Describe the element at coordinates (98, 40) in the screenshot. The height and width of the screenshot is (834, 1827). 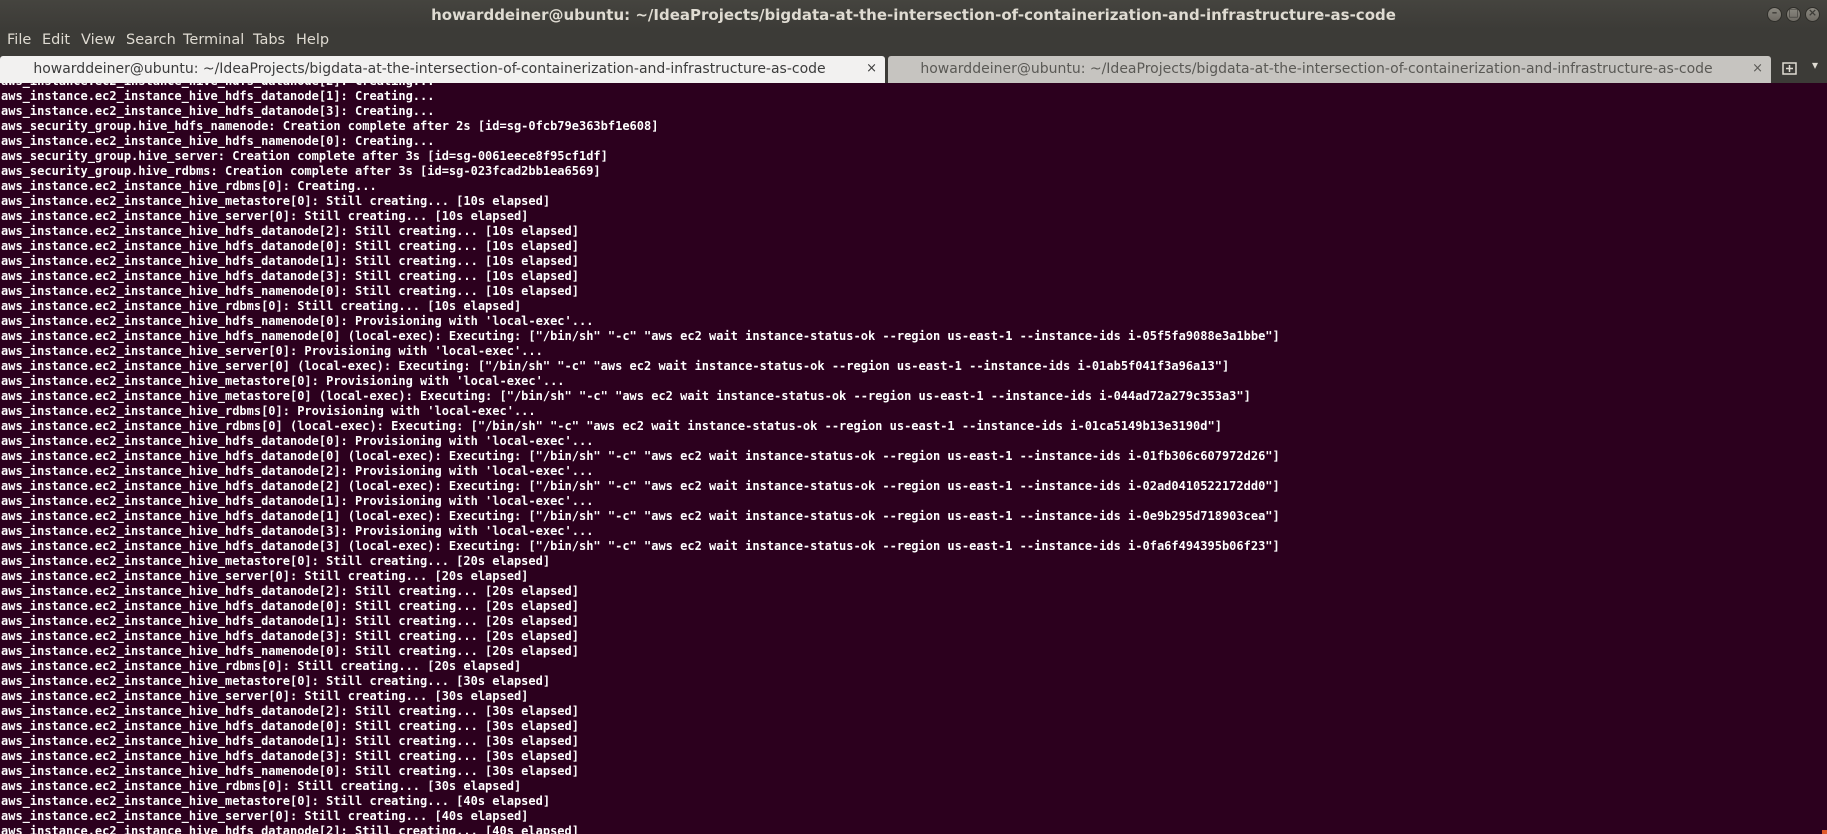
I see `menu-view: View` at that location.